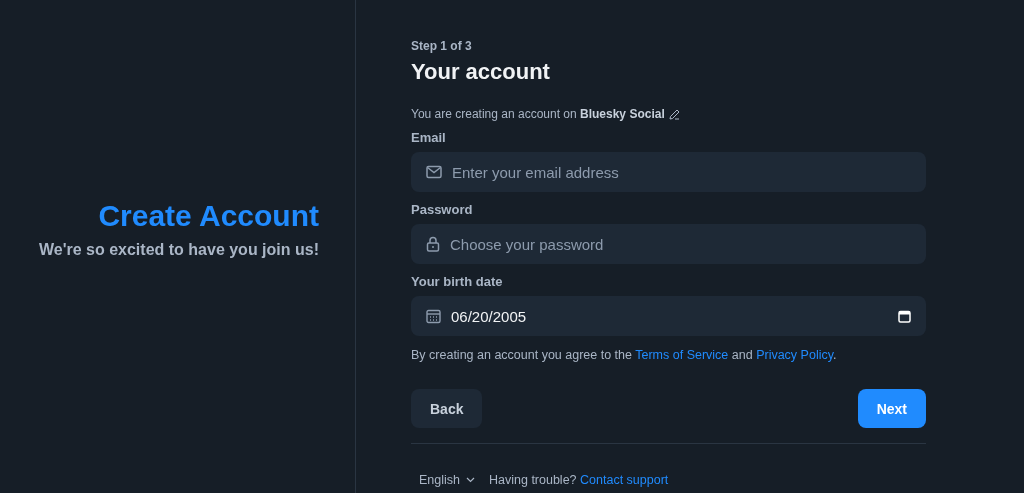 This screenshot has width=1024, height=493. What do you see at coordinates (447, 408) in the screenshot?
I see `back-button: Back` at bounding box center [447, 408].